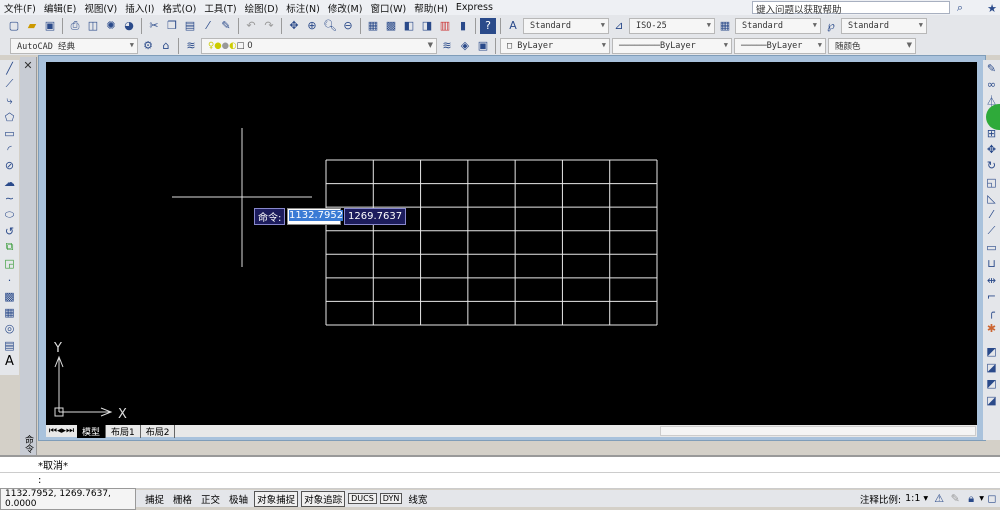 The image size is (1000, 510). What do you see at coordinates (10, 312) in the screenshot?
I see `gradient-icon: ▦` at bounding box center [10, 312].